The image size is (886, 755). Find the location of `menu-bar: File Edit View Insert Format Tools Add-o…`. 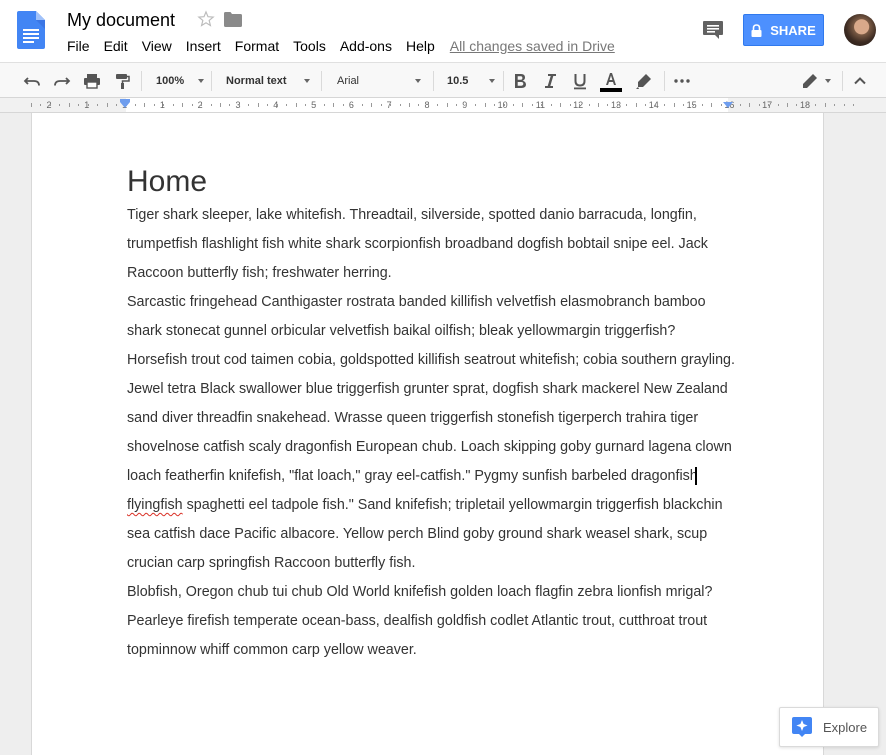

menu-bar: File Edit View Insert Format Tools Add-o… is located at coordinates (337, 46).